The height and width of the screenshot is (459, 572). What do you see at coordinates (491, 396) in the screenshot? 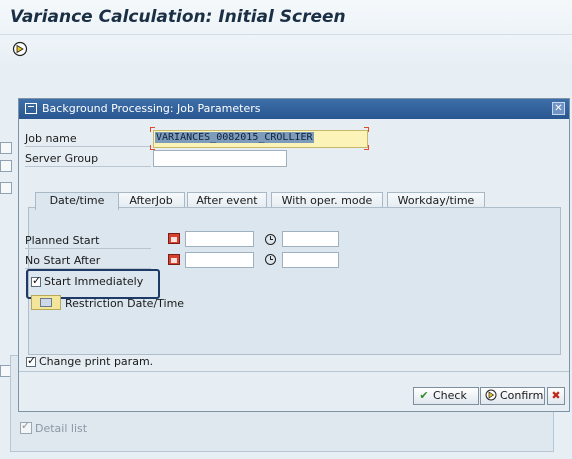
I see `confirm-icon` at bounding box center [491, 396].